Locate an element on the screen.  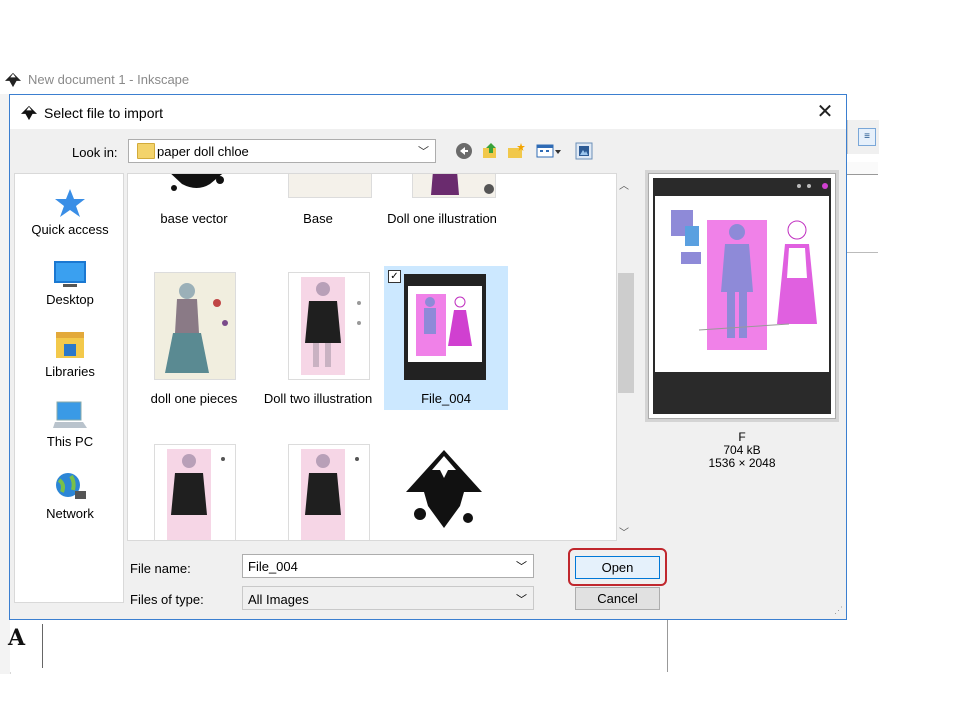
file-name: Base is located at coordinates (318, 218).